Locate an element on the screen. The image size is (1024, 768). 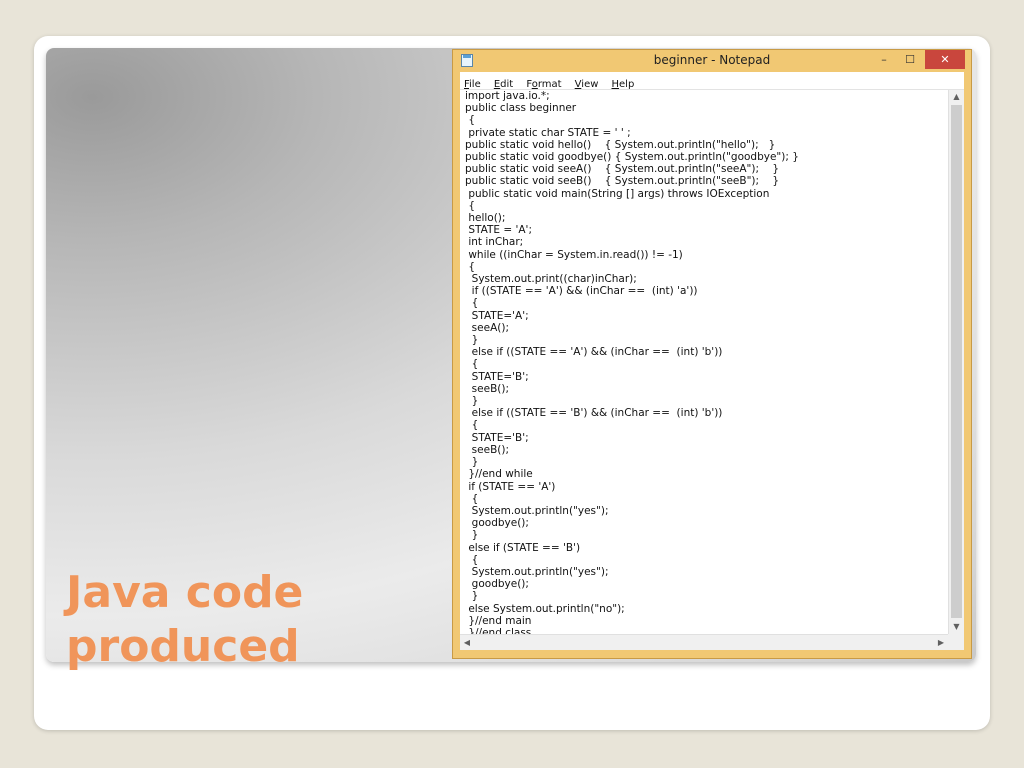
menu-bar: File Edit Format View Help is located at coordinates (712, 81).